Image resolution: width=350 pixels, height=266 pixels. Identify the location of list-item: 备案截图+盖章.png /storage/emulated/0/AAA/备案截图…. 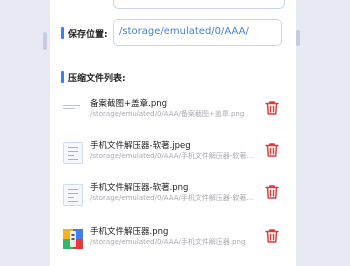
(174, 111).